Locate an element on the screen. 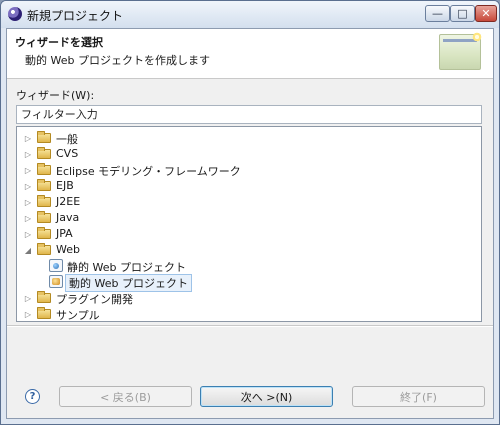  wizards-label: ウィザード(W): is located at coordinates (55, 95).